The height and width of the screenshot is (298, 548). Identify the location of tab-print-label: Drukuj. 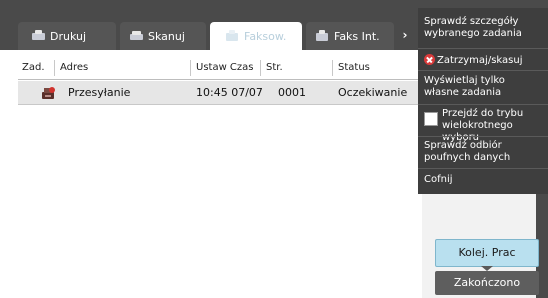
(68, 36).